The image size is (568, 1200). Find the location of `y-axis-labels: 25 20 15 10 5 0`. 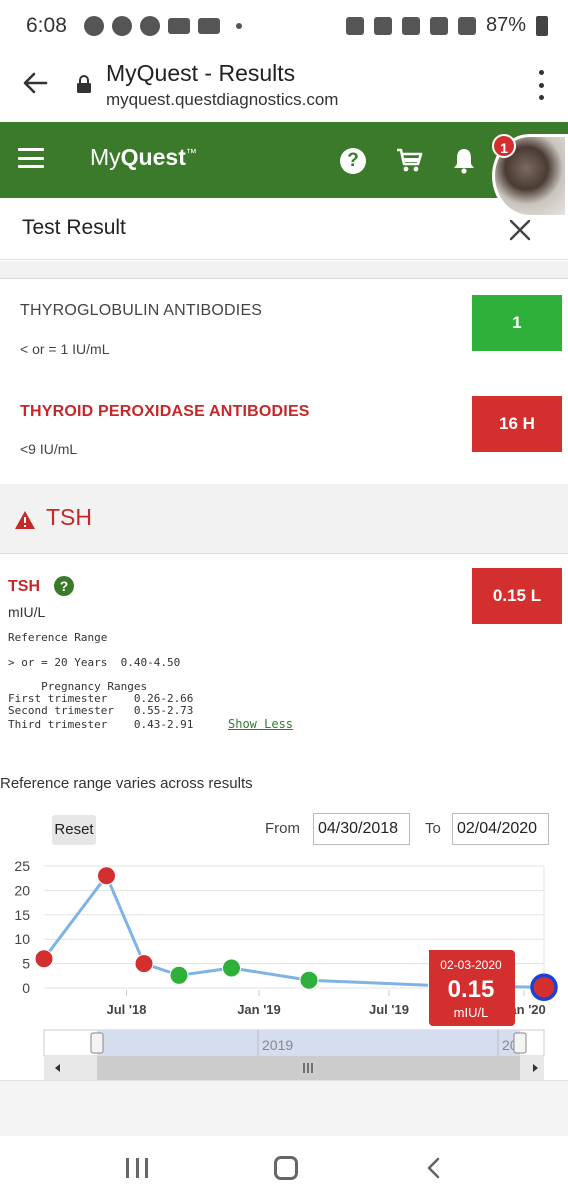

y-axis-labels: 25 20 15 10 5 0 is located at coordinates (22, 927).